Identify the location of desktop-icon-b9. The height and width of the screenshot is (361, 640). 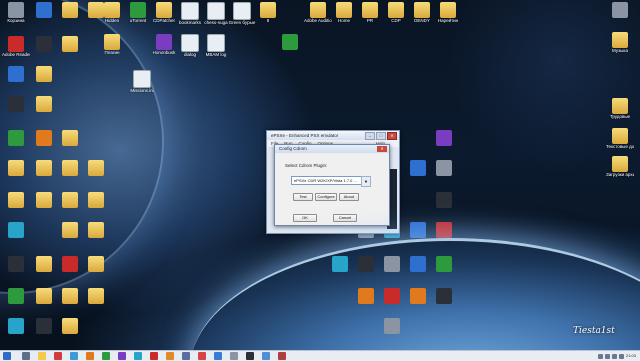
(418, 296).